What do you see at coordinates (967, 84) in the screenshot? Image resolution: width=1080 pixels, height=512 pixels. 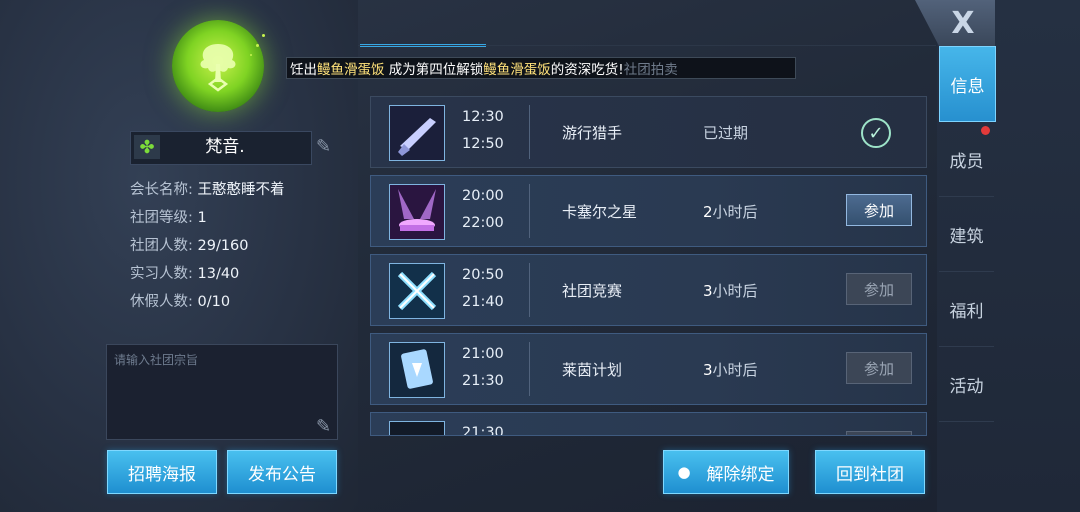 I see `tab-info: 信息` at bounding box center [967, 84].